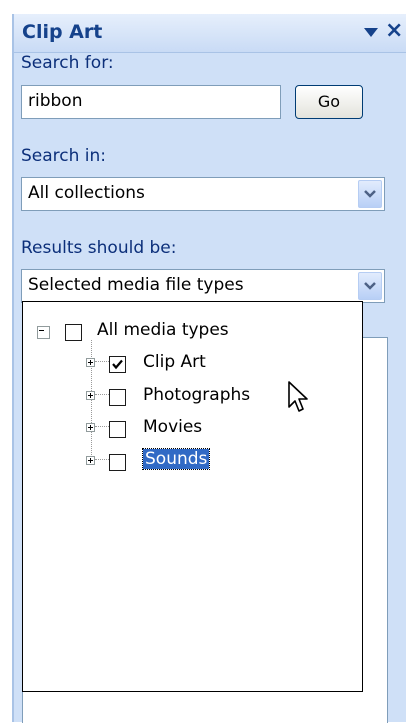 This screenshot has width=406, height=723. I want to click on clip-art-checkbox, so click(117, 364).